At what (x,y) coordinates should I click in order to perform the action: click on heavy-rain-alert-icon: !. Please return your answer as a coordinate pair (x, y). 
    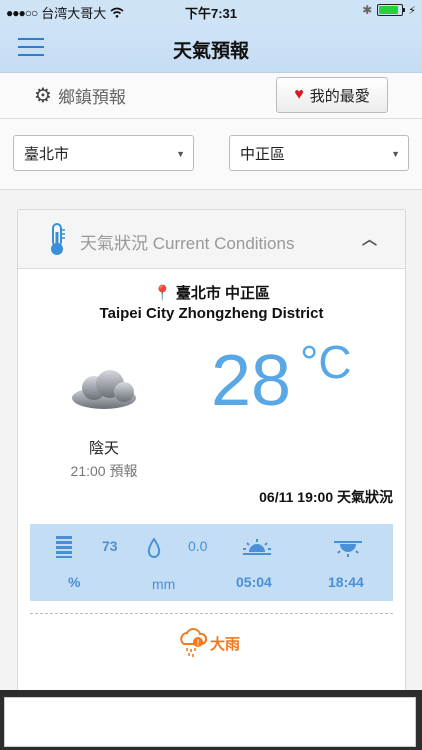
    Looking at the image, I should click on (194, 642).